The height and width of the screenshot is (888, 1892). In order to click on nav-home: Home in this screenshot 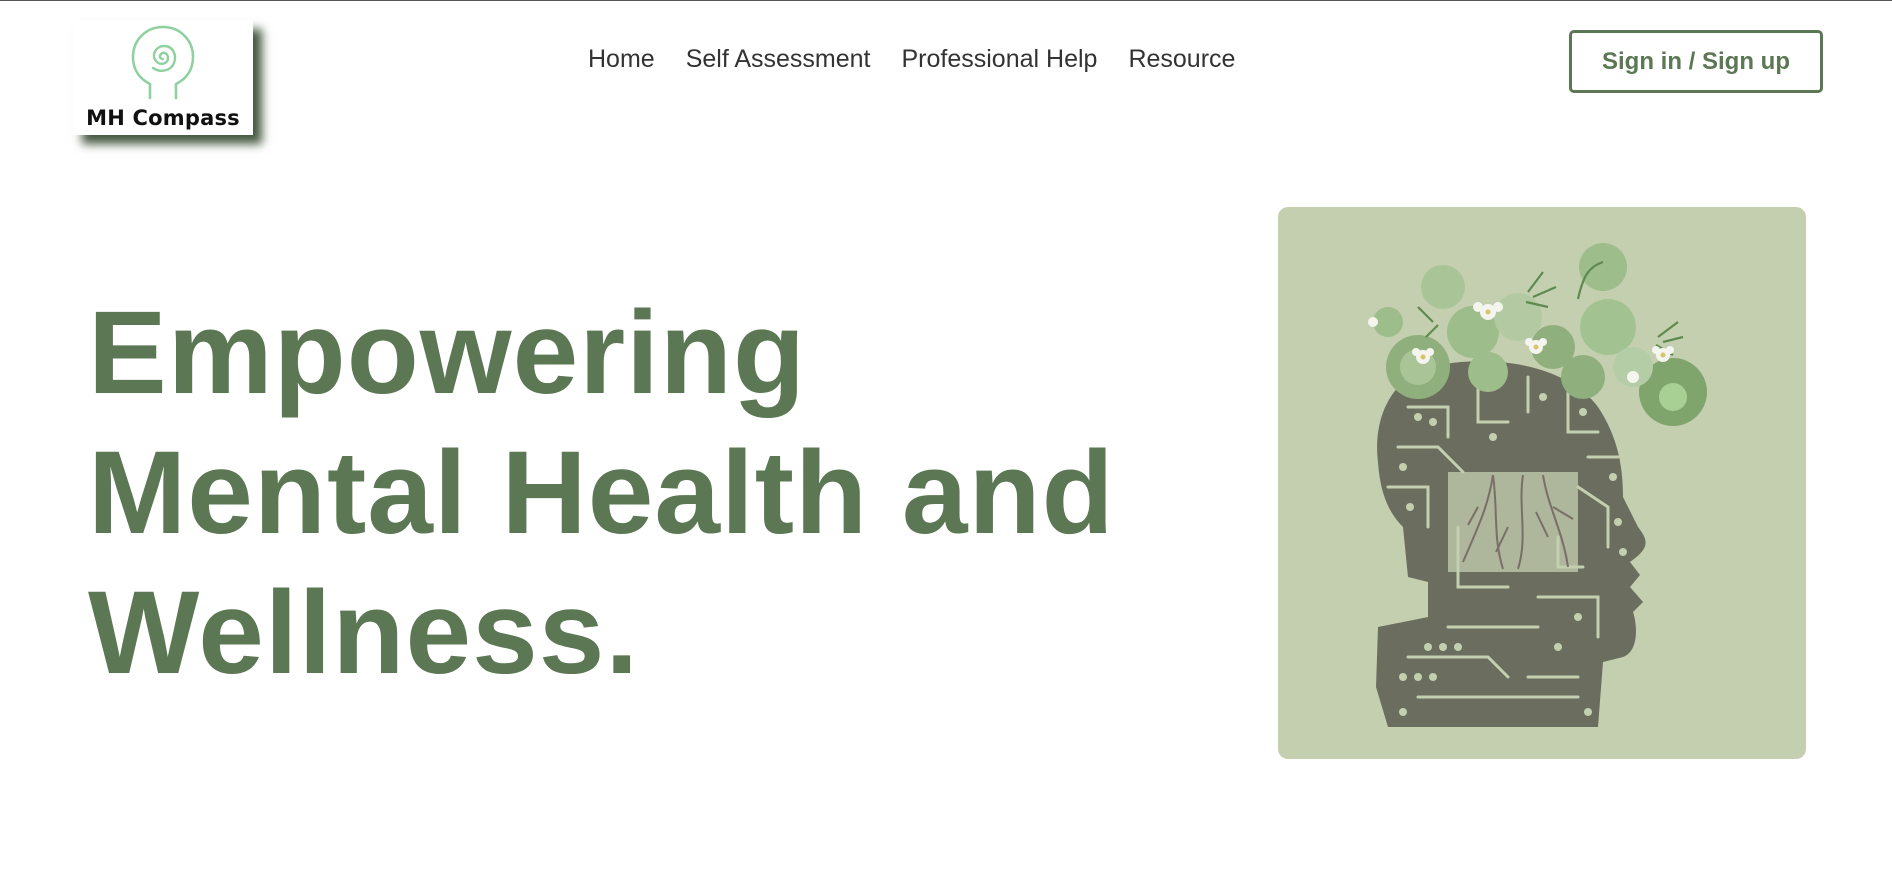, I will do `click(621, 59)`.